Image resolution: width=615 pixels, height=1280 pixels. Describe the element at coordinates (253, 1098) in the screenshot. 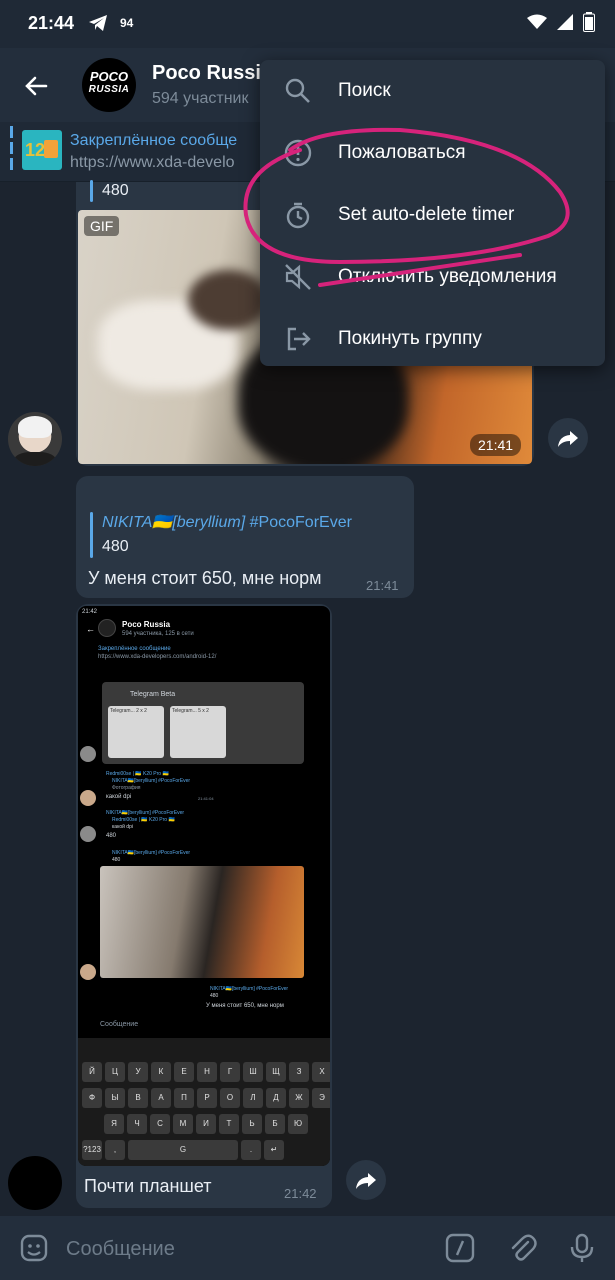

I see `keyboard-key: Л` at that location.